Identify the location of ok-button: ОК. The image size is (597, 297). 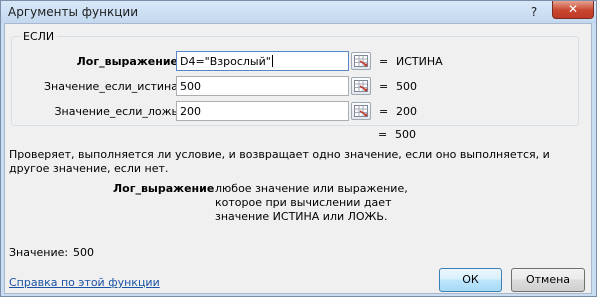
(470, 280).